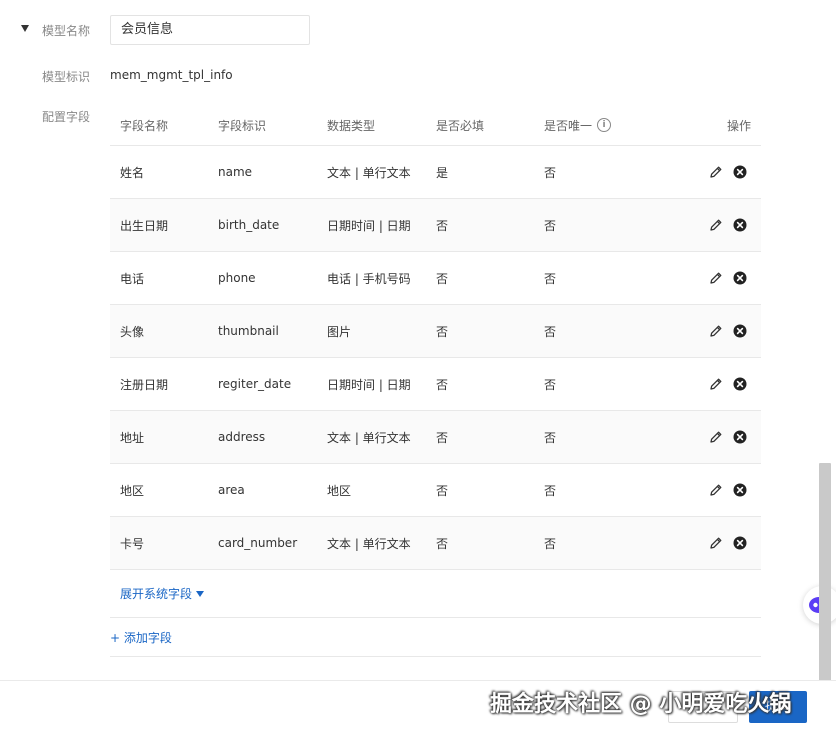  What do you see at coordinates (825, 575) in the screenshot?
I see `scrollbar-thumb` at bounding box center [825, 575].